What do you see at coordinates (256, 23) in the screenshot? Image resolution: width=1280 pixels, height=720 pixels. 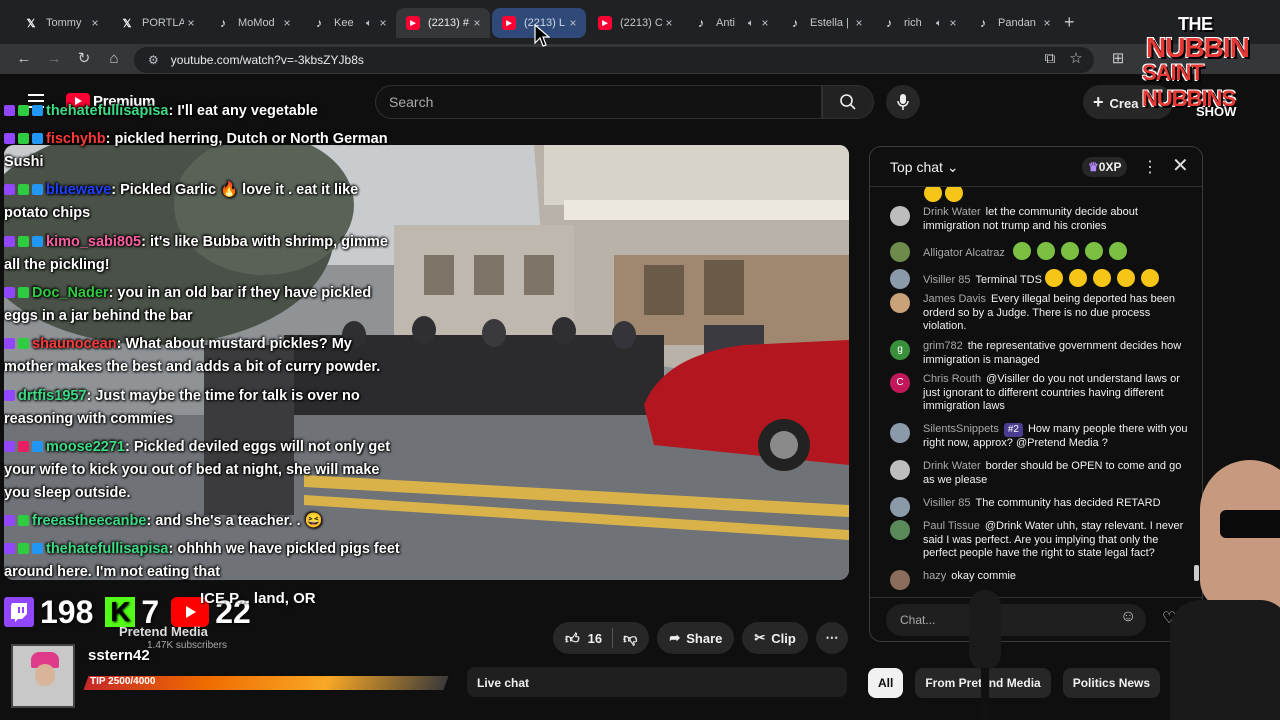 I see `tab-title: MoMod` at bounding box center [256, 23].